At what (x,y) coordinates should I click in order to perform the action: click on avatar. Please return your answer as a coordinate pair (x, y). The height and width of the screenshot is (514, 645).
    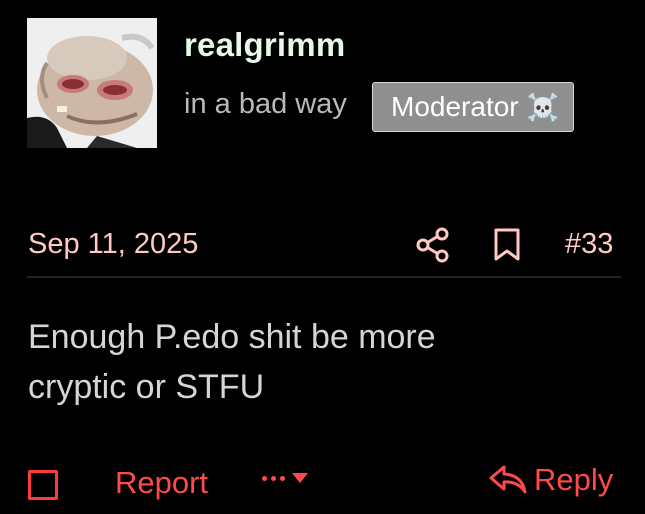
    Looking at the image, I should click on (92, 83).